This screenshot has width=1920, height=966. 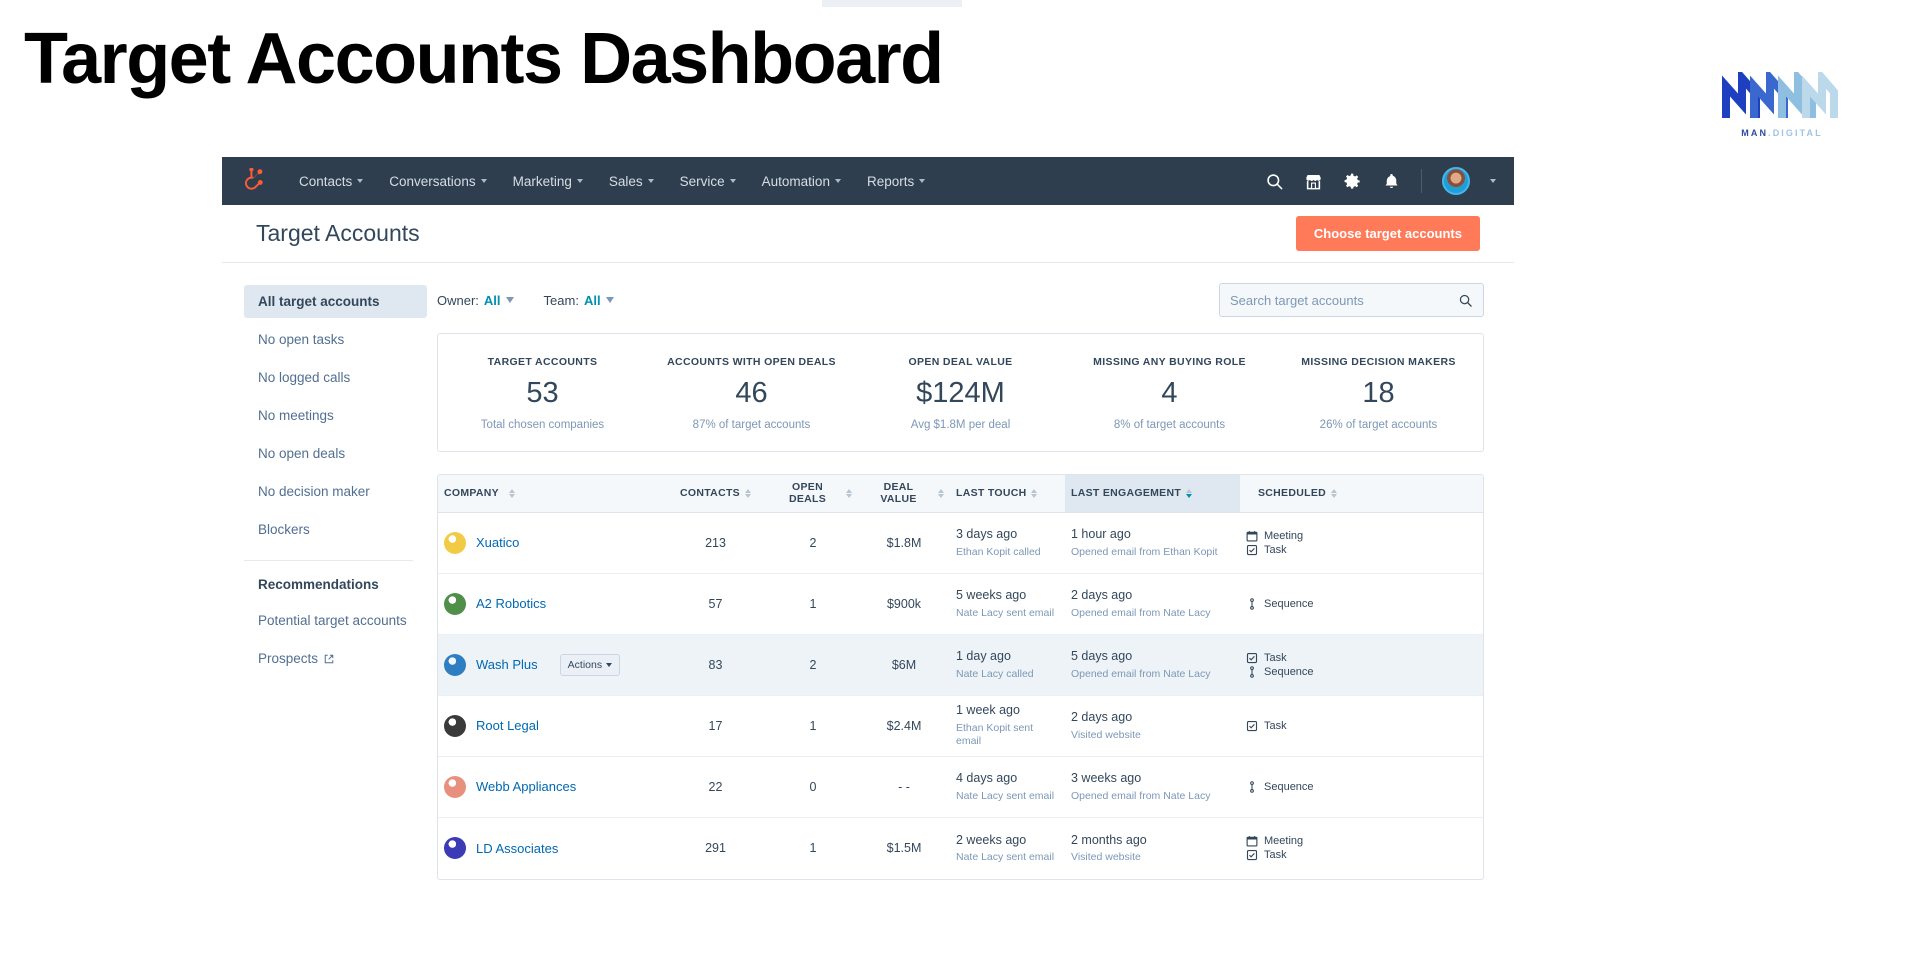 What do you see at coordinates (301, 339) in the screenshot?
I see `sidebar-item-label: No open tasks` at bounding box center [301, 339].